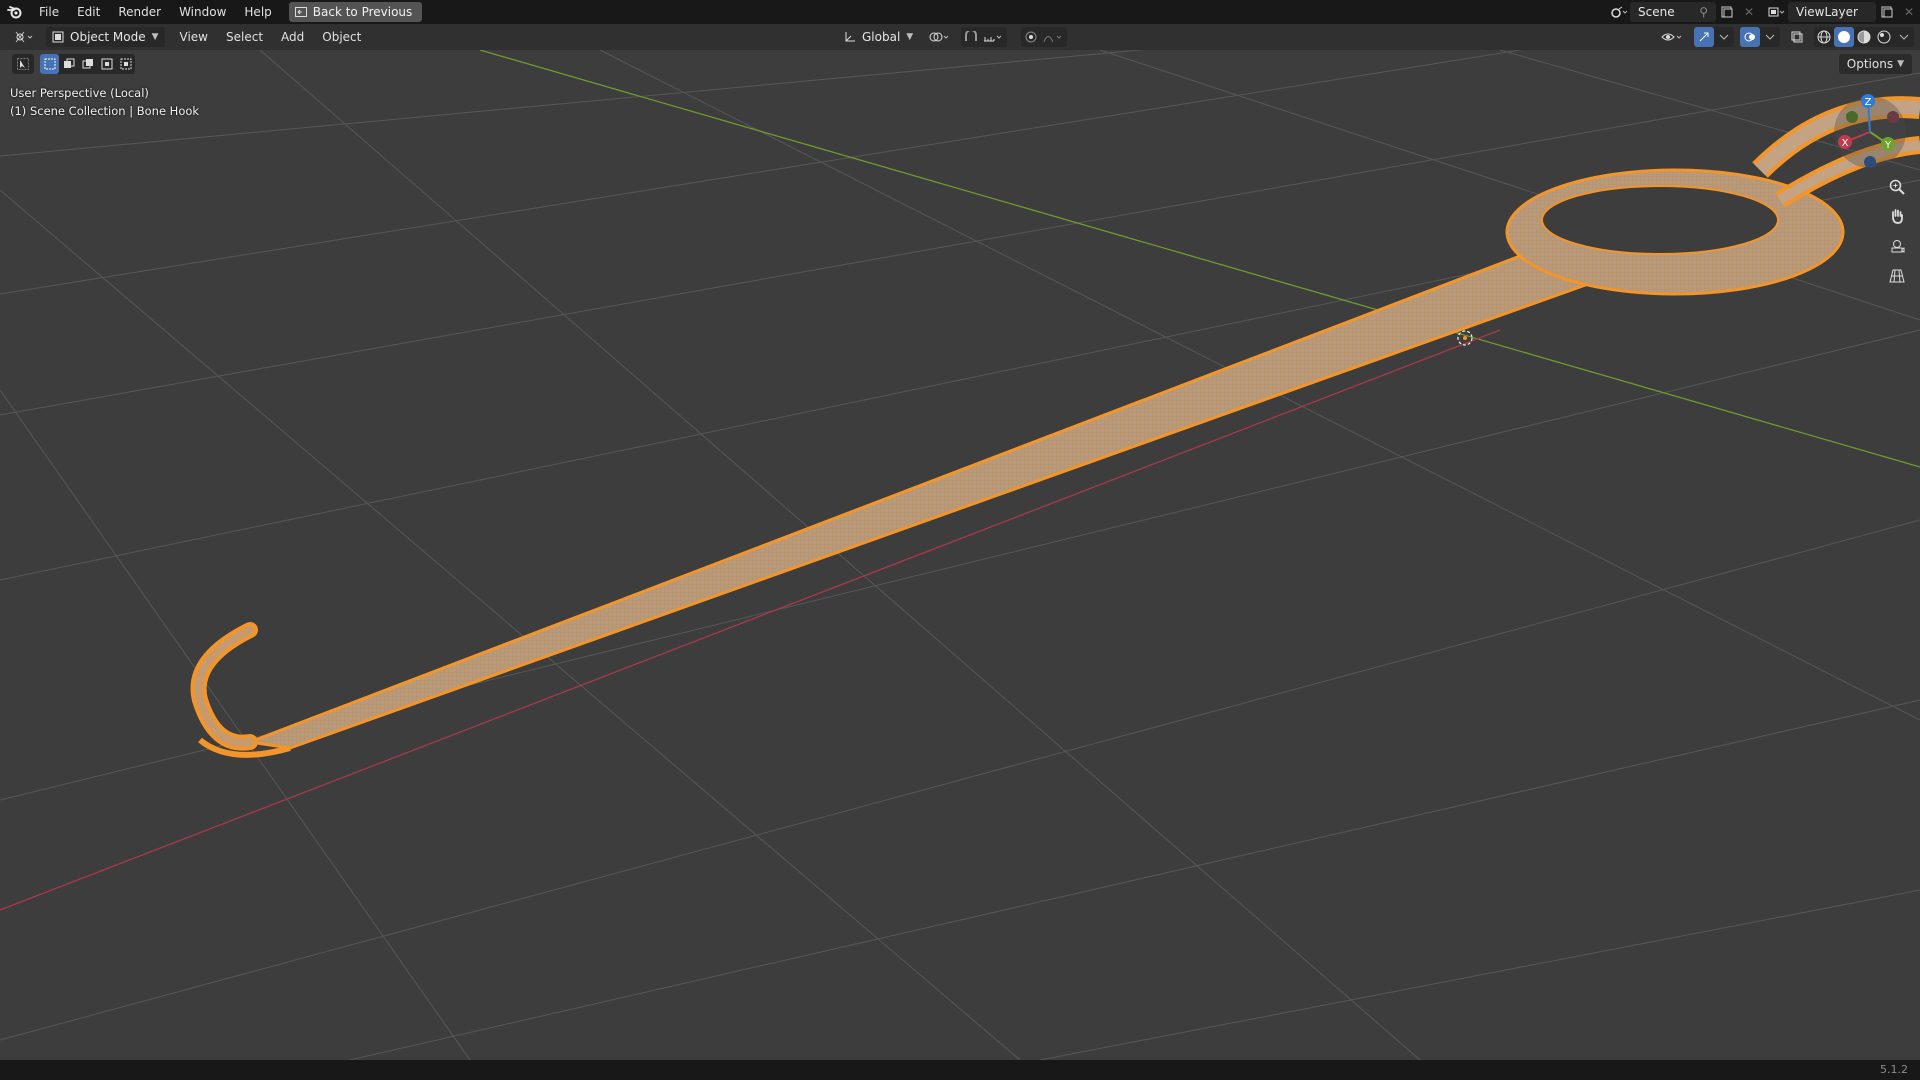  I want to click on back-to-previous-button: Back to Previous, so click(355, 12).